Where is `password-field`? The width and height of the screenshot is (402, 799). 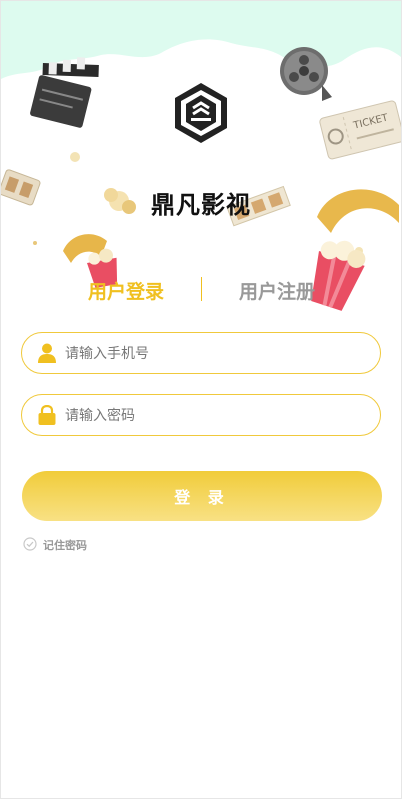
password-field is located at coordinates (201, 415).